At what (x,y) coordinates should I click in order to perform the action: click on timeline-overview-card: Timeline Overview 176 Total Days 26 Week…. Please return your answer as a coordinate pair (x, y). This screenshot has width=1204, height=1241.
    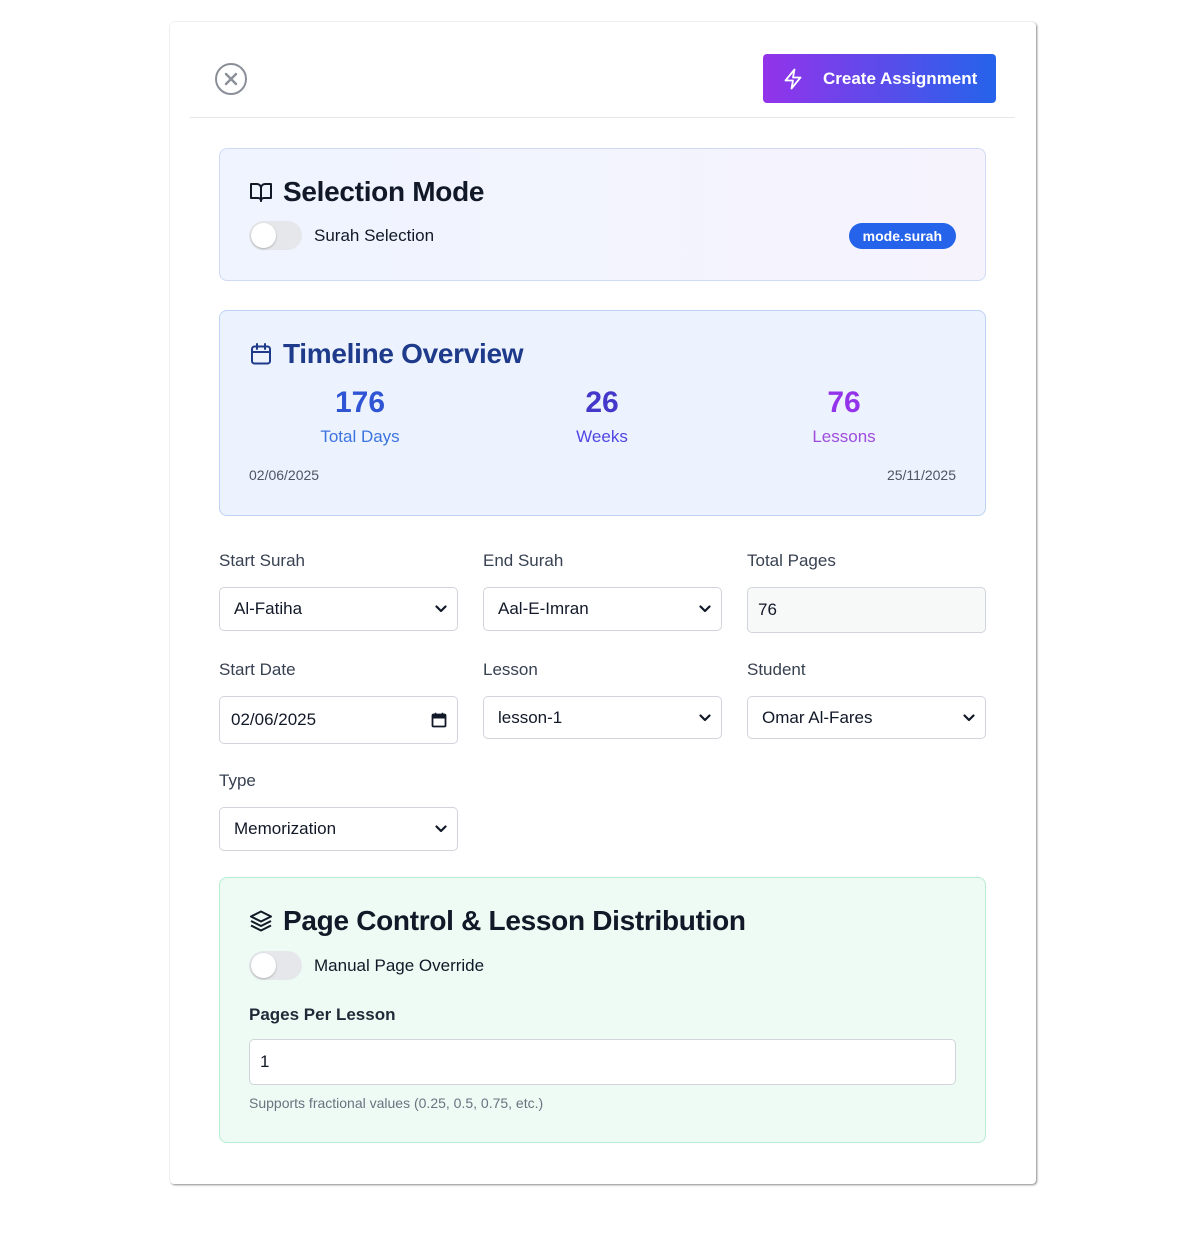
    Looking at the image, I should click on (602, 413).